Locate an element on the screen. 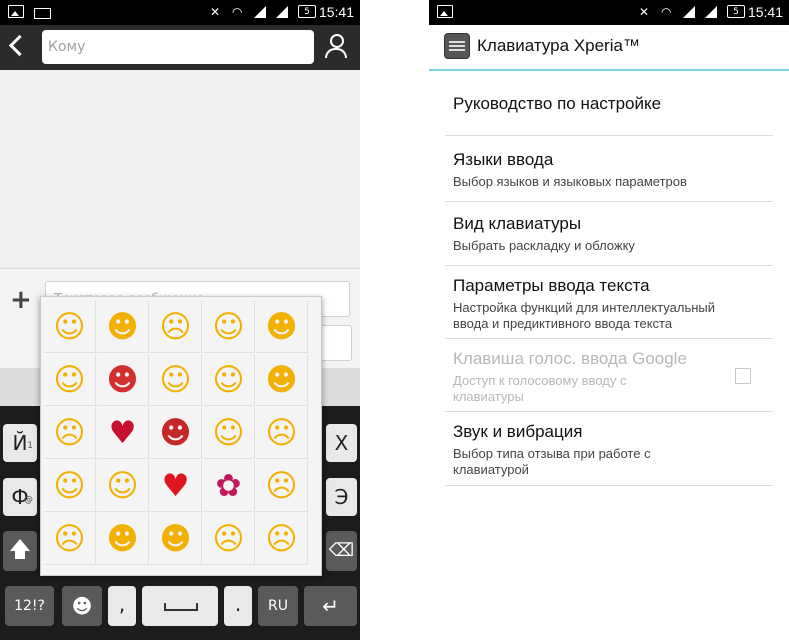 This screenshot has height=640, width=789. space-key is located at coordinates (180, 606).